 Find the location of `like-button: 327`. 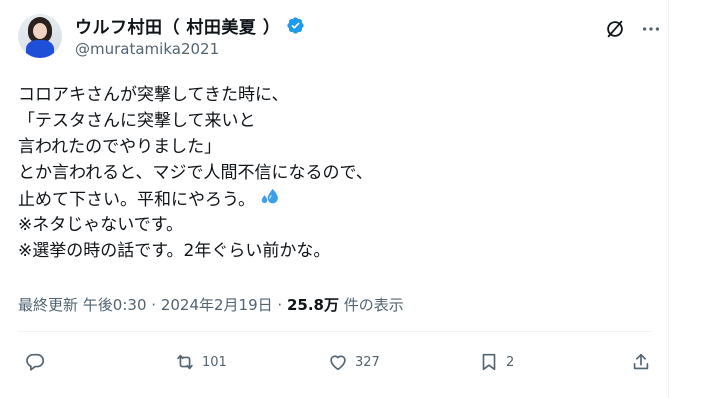

like-button: 327 is located at coordinates (353, 362).